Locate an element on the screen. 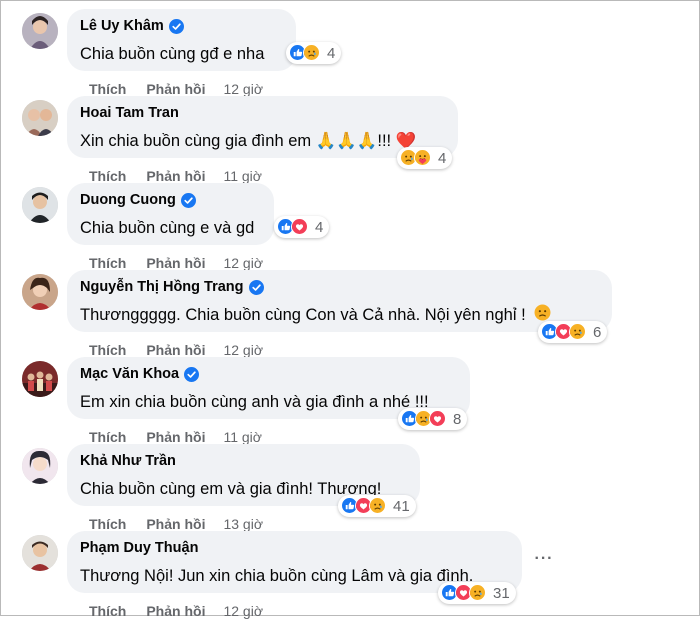  comment-author-row: Duong Cuong is located at coordinates (170, 200).